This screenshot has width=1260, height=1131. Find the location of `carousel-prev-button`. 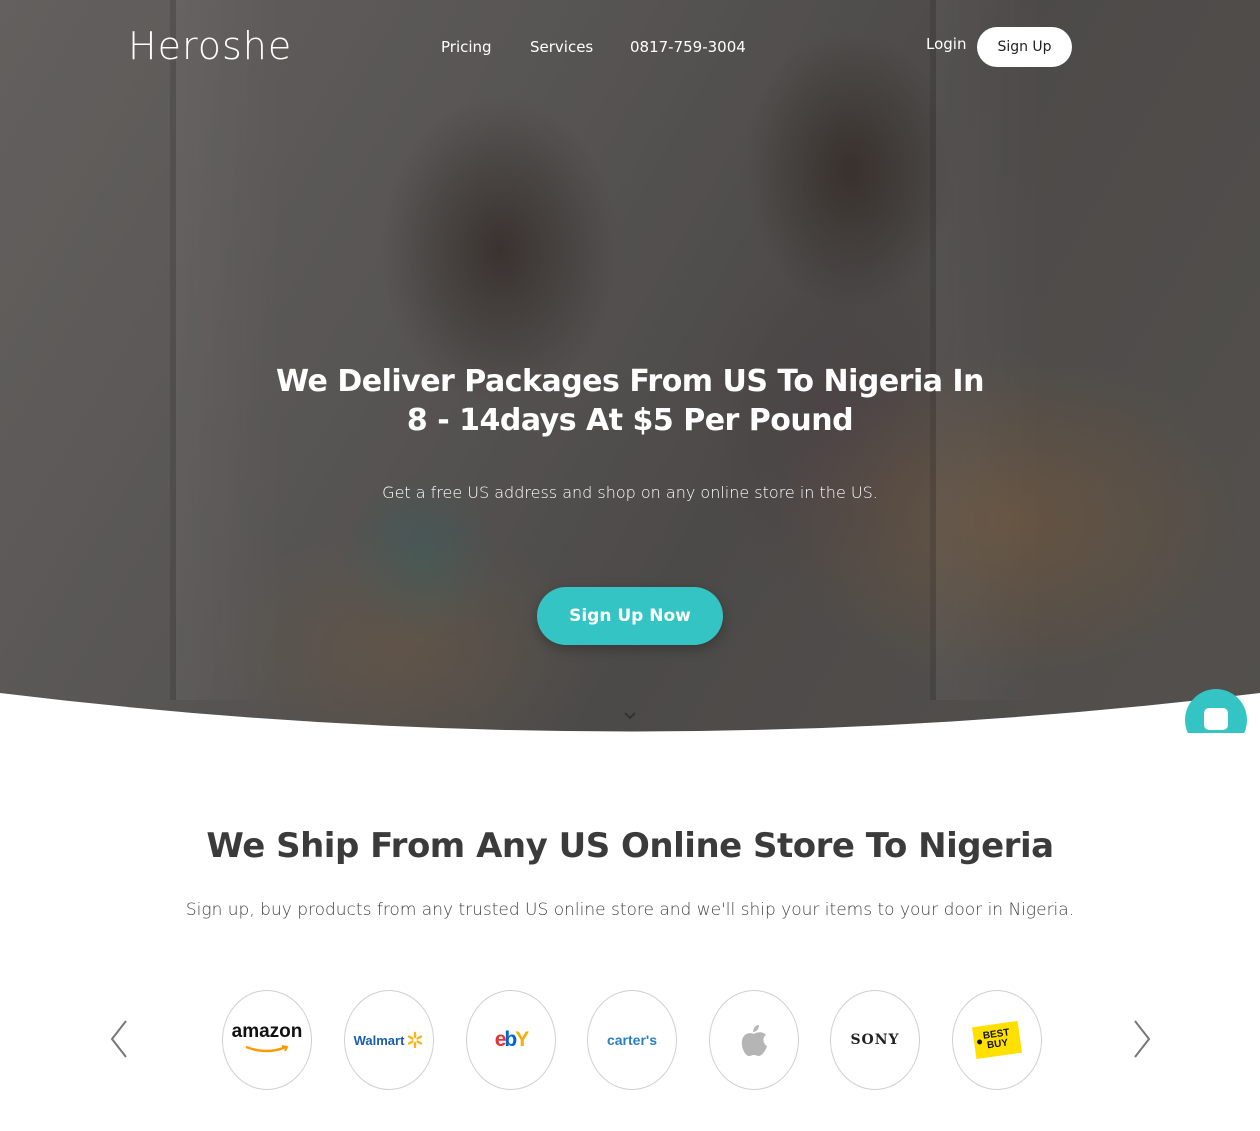

carousel-prev-button is located at coordinates (119, 1039).